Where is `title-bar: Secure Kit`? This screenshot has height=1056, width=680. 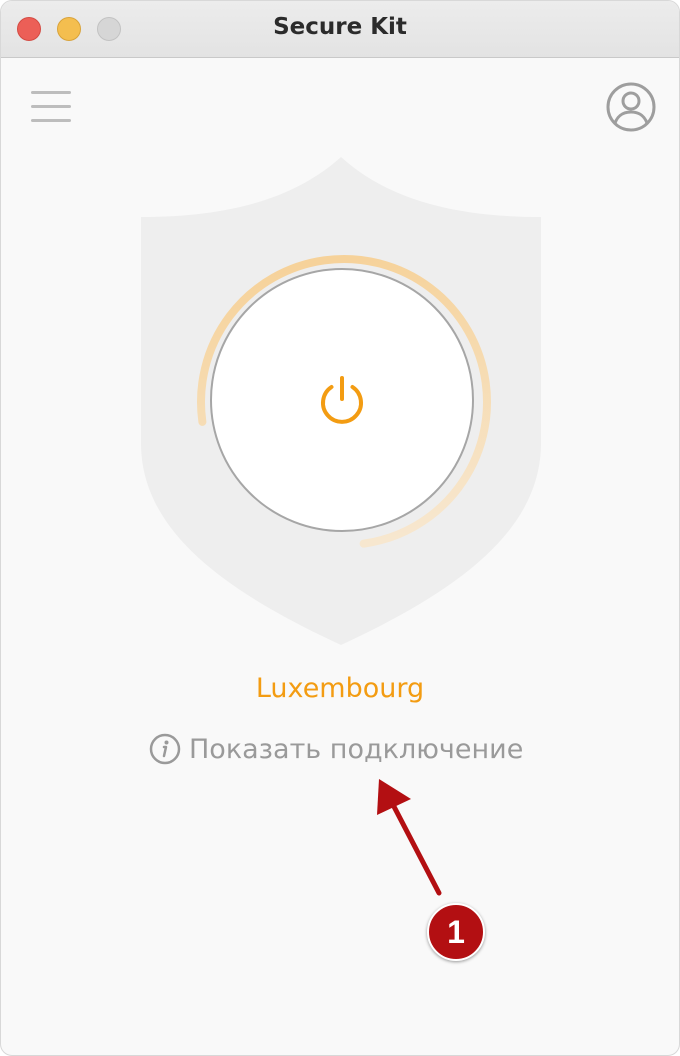
title-bar: Secure Kit is located at coordinates (340, 29).